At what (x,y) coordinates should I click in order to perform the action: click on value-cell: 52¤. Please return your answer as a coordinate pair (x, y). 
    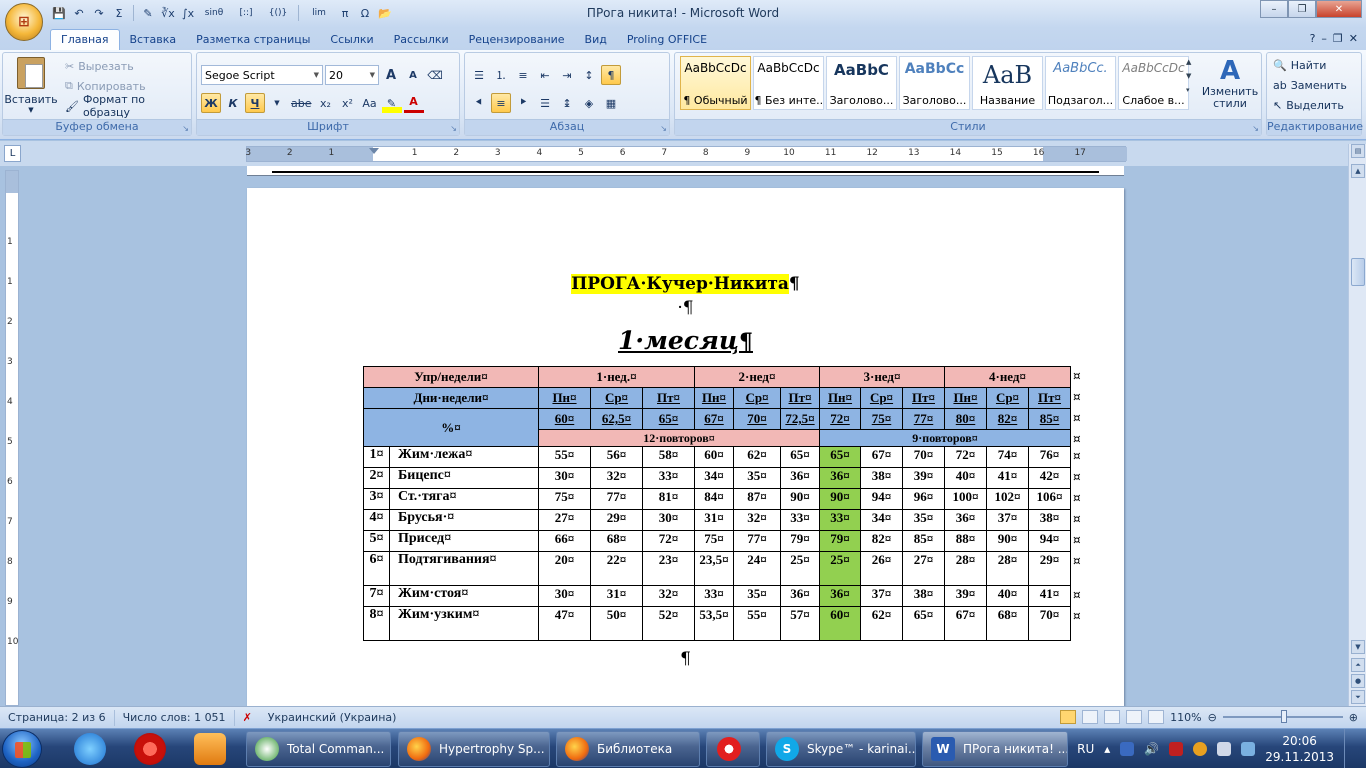
    Looking at the image, I should click on (668, 623).